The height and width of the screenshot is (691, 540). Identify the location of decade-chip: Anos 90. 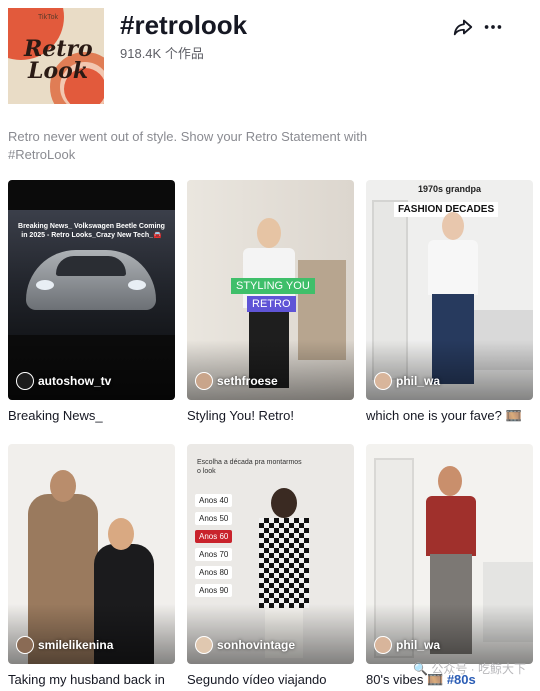
(214, 590).